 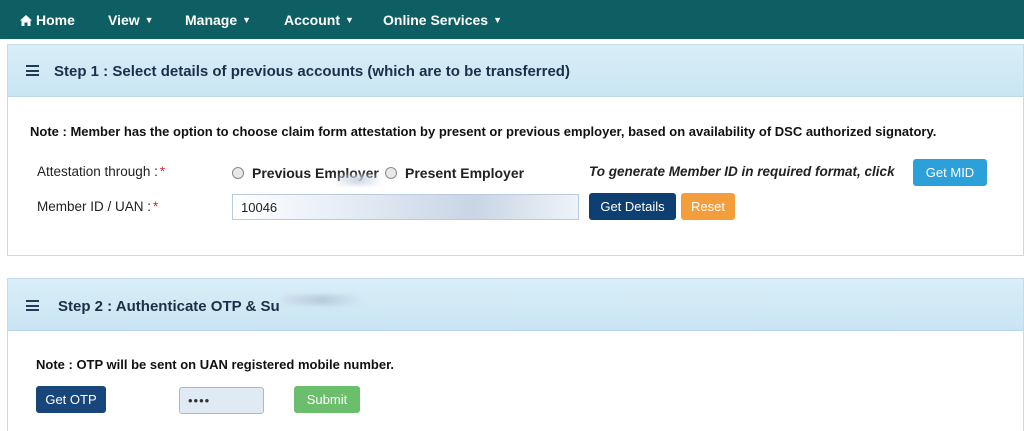 What do you see at coordinates (97, 171) in the screenshot?
I see `attestation-label-text: Attestation through :` at bounding box center [97, 171].